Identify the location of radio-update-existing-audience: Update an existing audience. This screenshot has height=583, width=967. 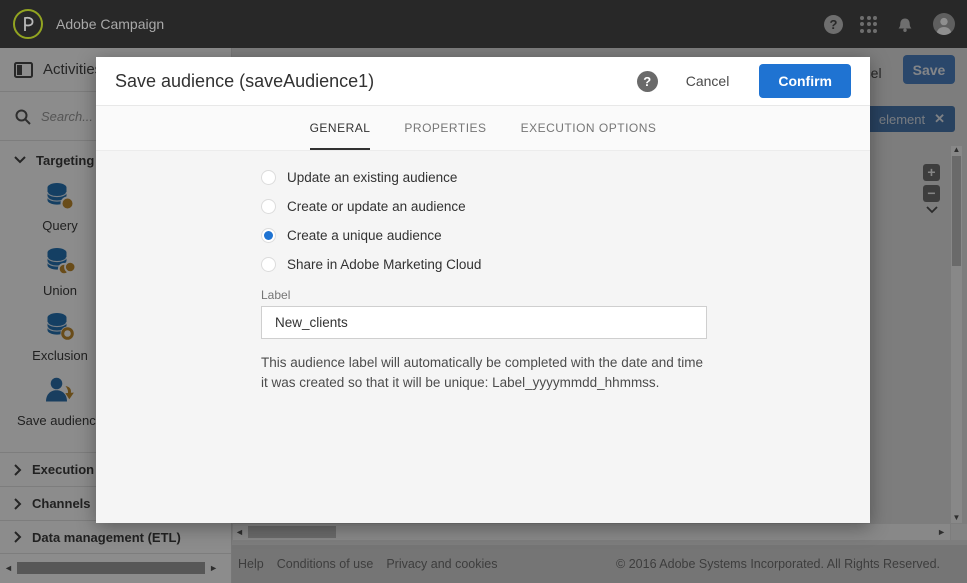
(484, 177).